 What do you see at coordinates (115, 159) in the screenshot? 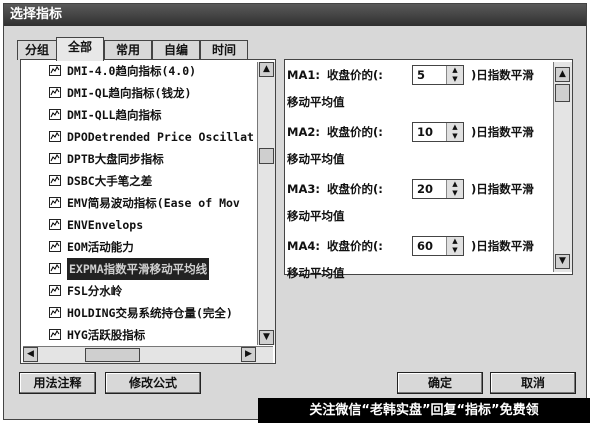
I see `list-item-label: DPTB大盘同步指标` at bounding box center [115, 159].